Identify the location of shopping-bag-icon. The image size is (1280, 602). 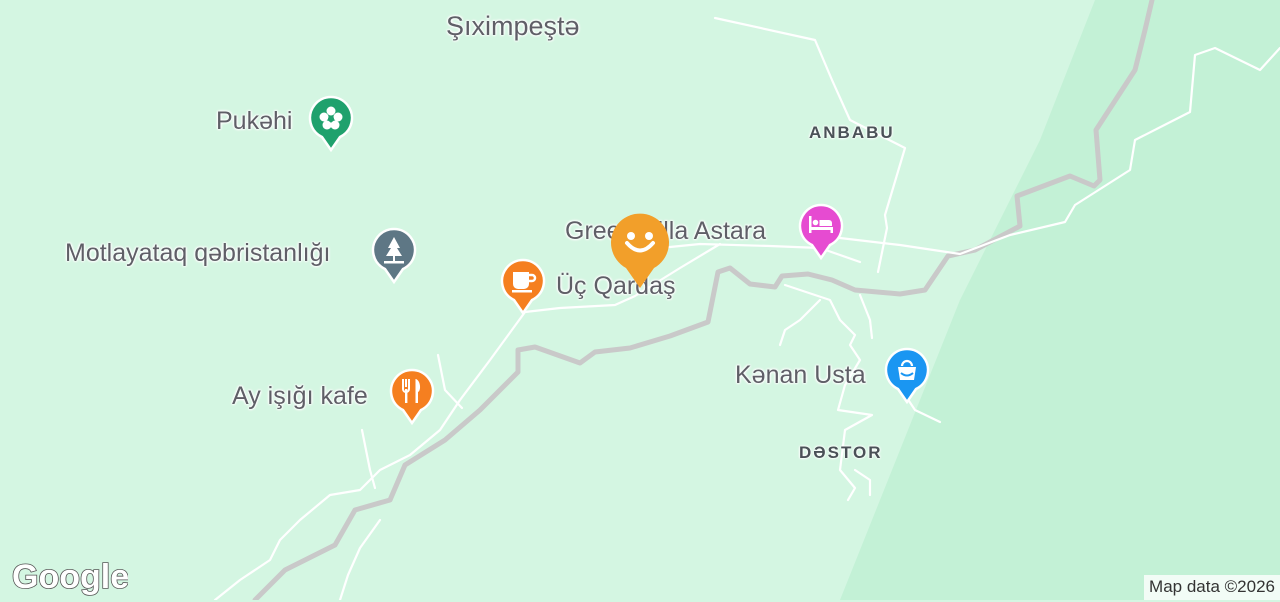
(907, 375).